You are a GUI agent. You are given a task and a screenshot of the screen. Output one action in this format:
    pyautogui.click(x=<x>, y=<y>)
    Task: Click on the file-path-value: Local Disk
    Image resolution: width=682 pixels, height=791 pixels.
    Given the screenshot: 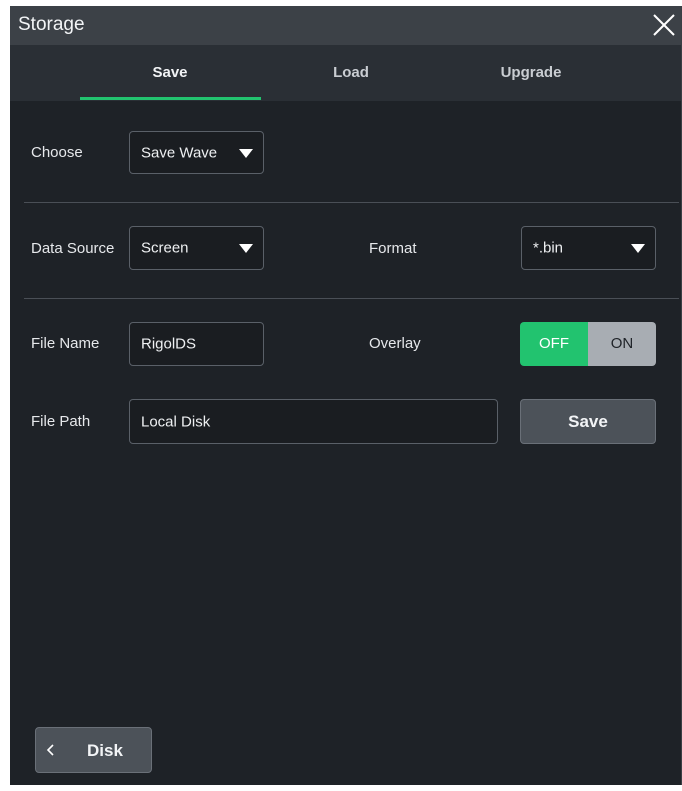 What is the action you would take?
    pyautogui.click(x=176, y=421)
    